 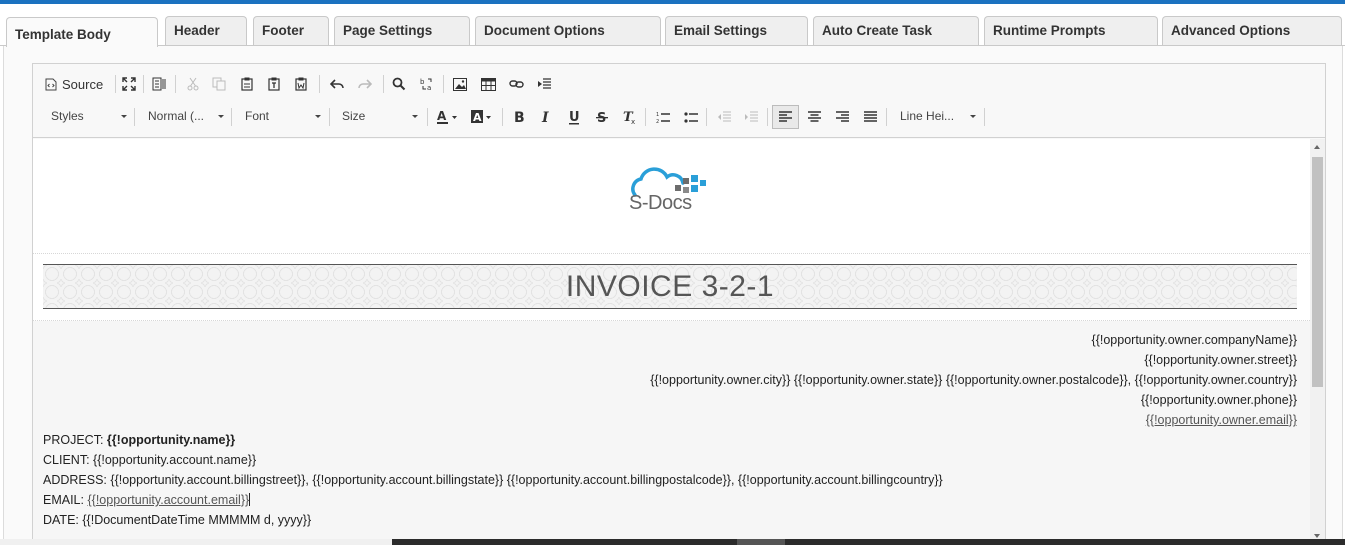 I want to click on increase-indent-button, so click(x=751, y=117).